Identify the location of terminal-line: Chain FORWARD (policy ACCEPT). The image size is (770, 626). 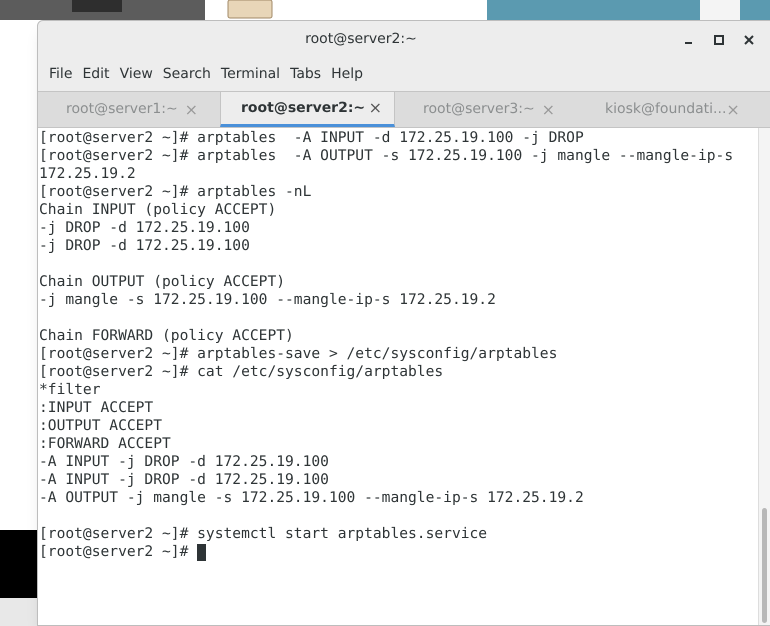
(166, 336).